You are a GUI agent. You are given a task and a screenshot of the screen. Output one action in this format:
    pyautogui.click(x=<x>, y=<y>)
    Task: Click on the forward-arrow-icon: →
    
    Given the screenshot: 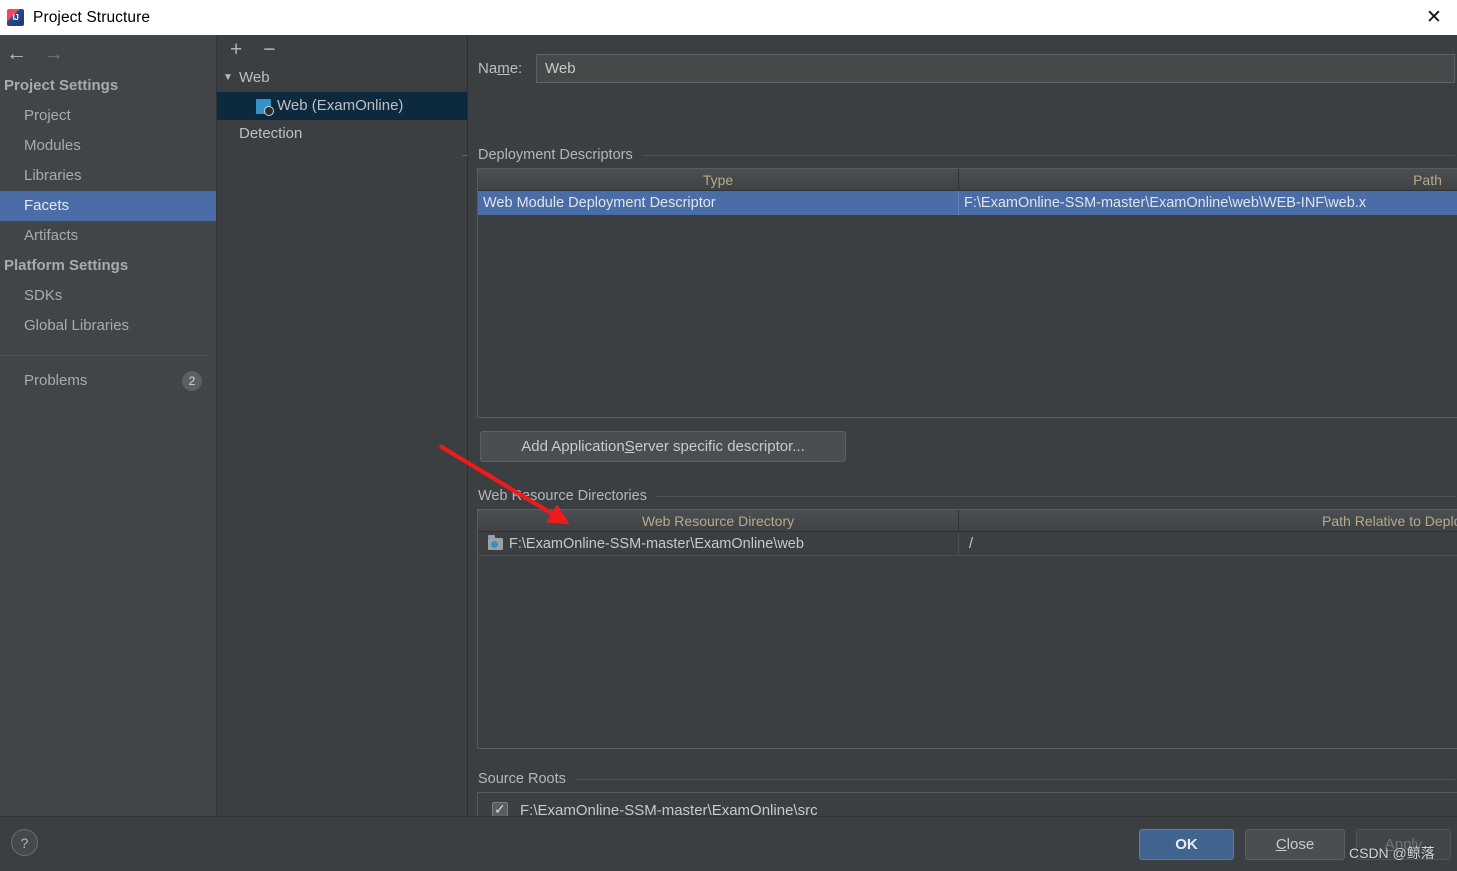 What is the action you would take?
    pyautogui.click(x=53, y=53)
    